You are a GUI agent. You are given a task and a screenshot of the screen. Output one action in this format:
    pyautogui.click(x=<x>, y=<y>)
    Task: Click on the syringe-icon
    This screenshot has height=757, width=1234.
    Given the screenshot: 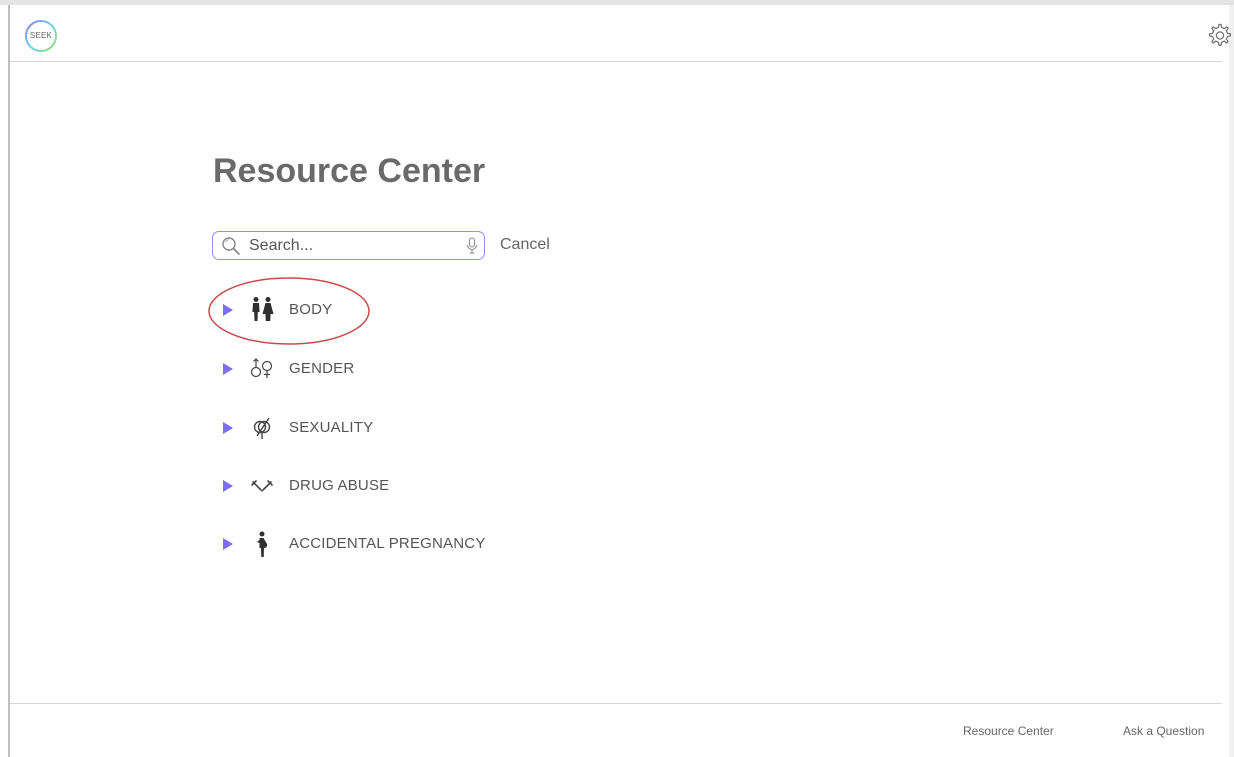 What is the action you would take?
    pyautogui.click(x=262, y=486)
    